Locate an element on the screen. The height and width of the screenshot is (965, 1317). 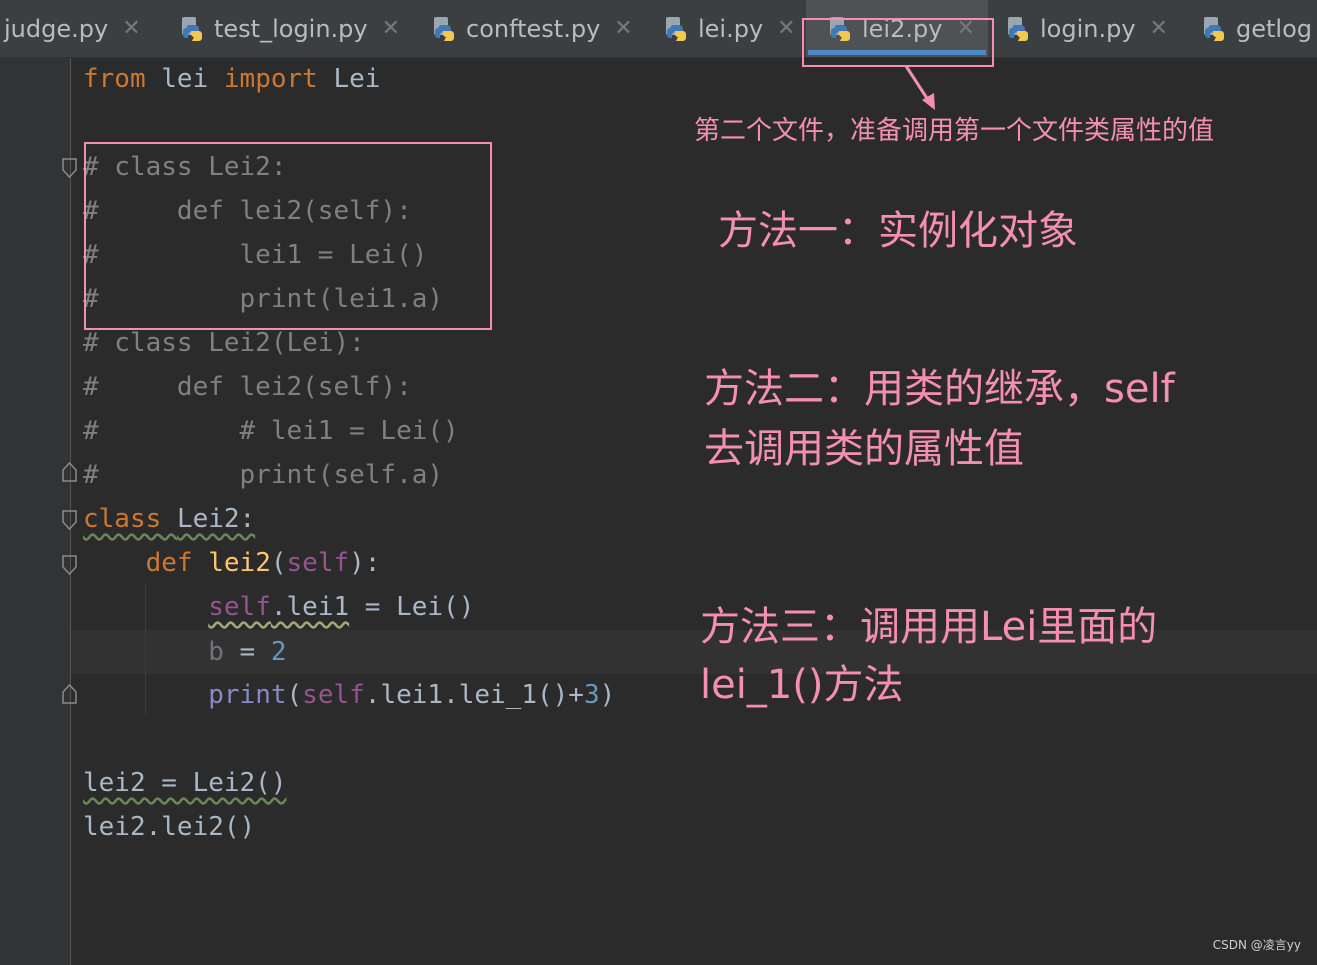
assignment: = Lei() is located at coordinates (412, 607).